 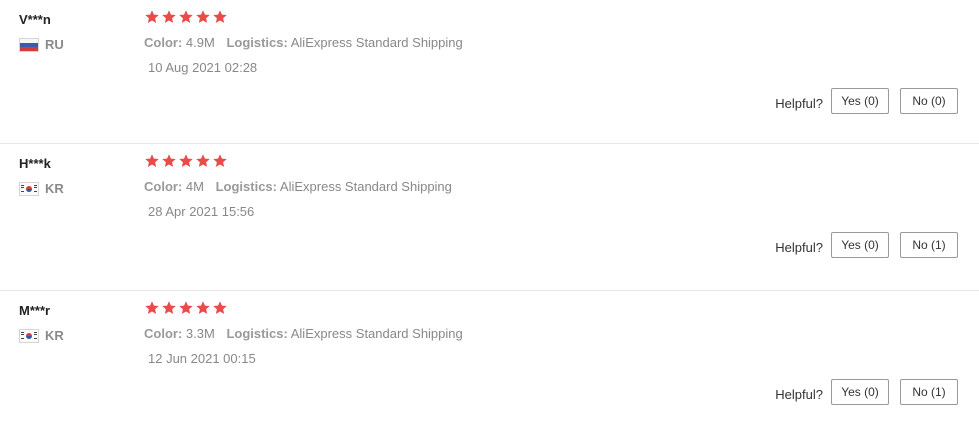 I want to click on review-date: 28 Apr 2021 15:56, so click(x=201, y=211).